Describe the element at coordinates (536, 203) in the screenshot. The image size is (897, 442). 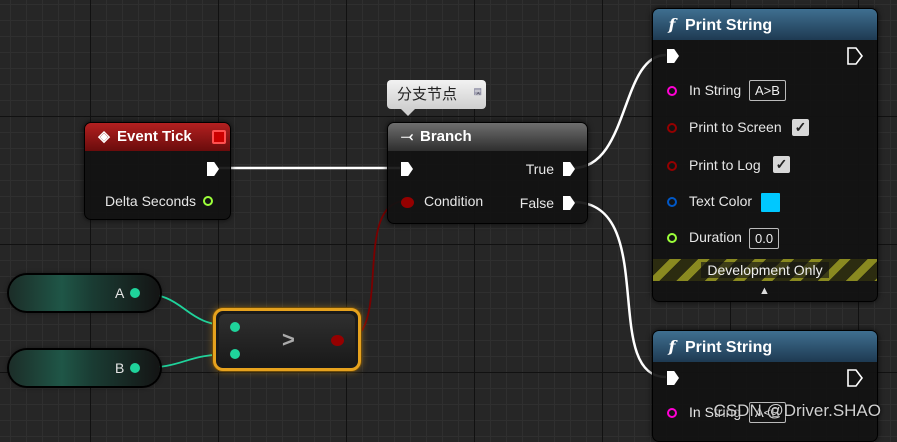
I see `branch-false-label: False` at that location.